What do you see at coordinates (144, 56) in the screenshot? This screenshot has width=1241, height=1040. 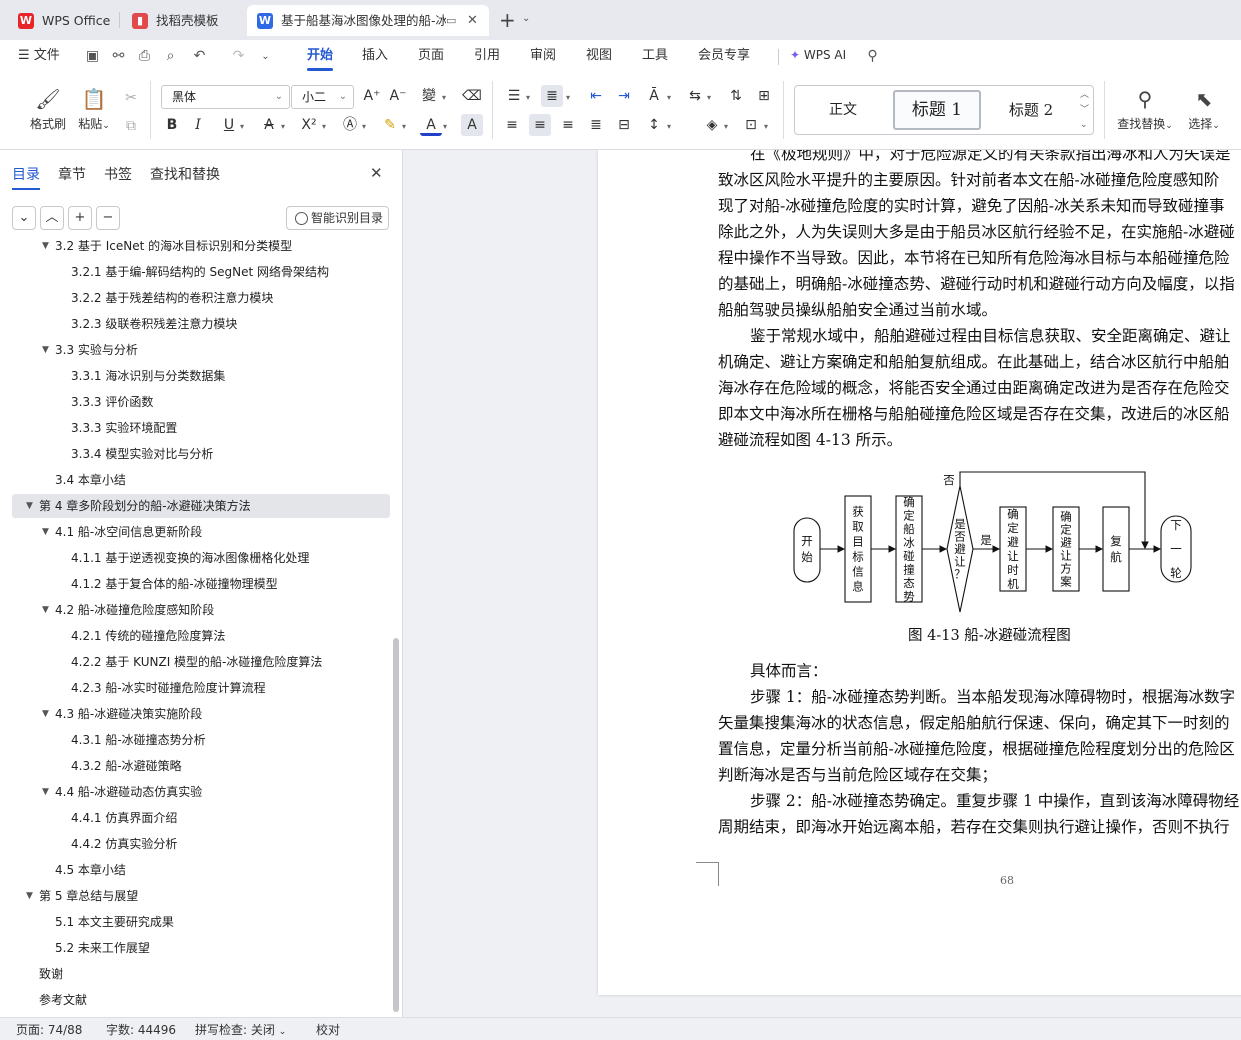 I see `print-icon: ⎙` at bounding box center [144, 56].